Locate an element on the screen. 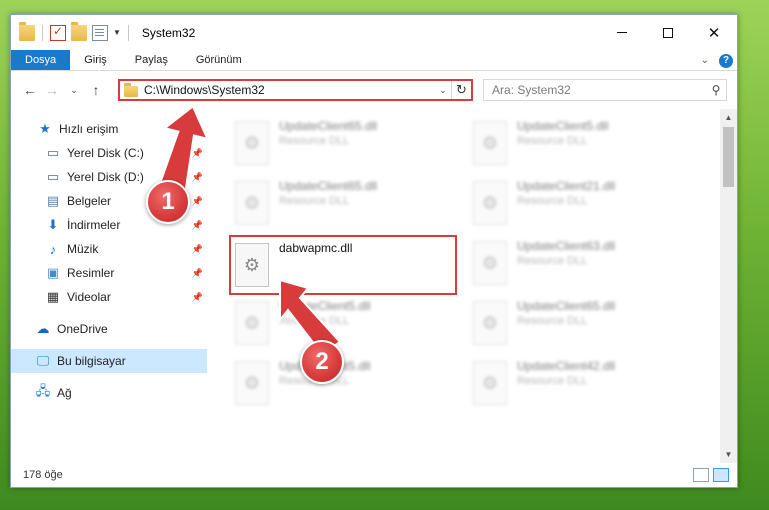 The image size is (769, 510). search-icon: ⚲ is located at coordinates (716, 90).